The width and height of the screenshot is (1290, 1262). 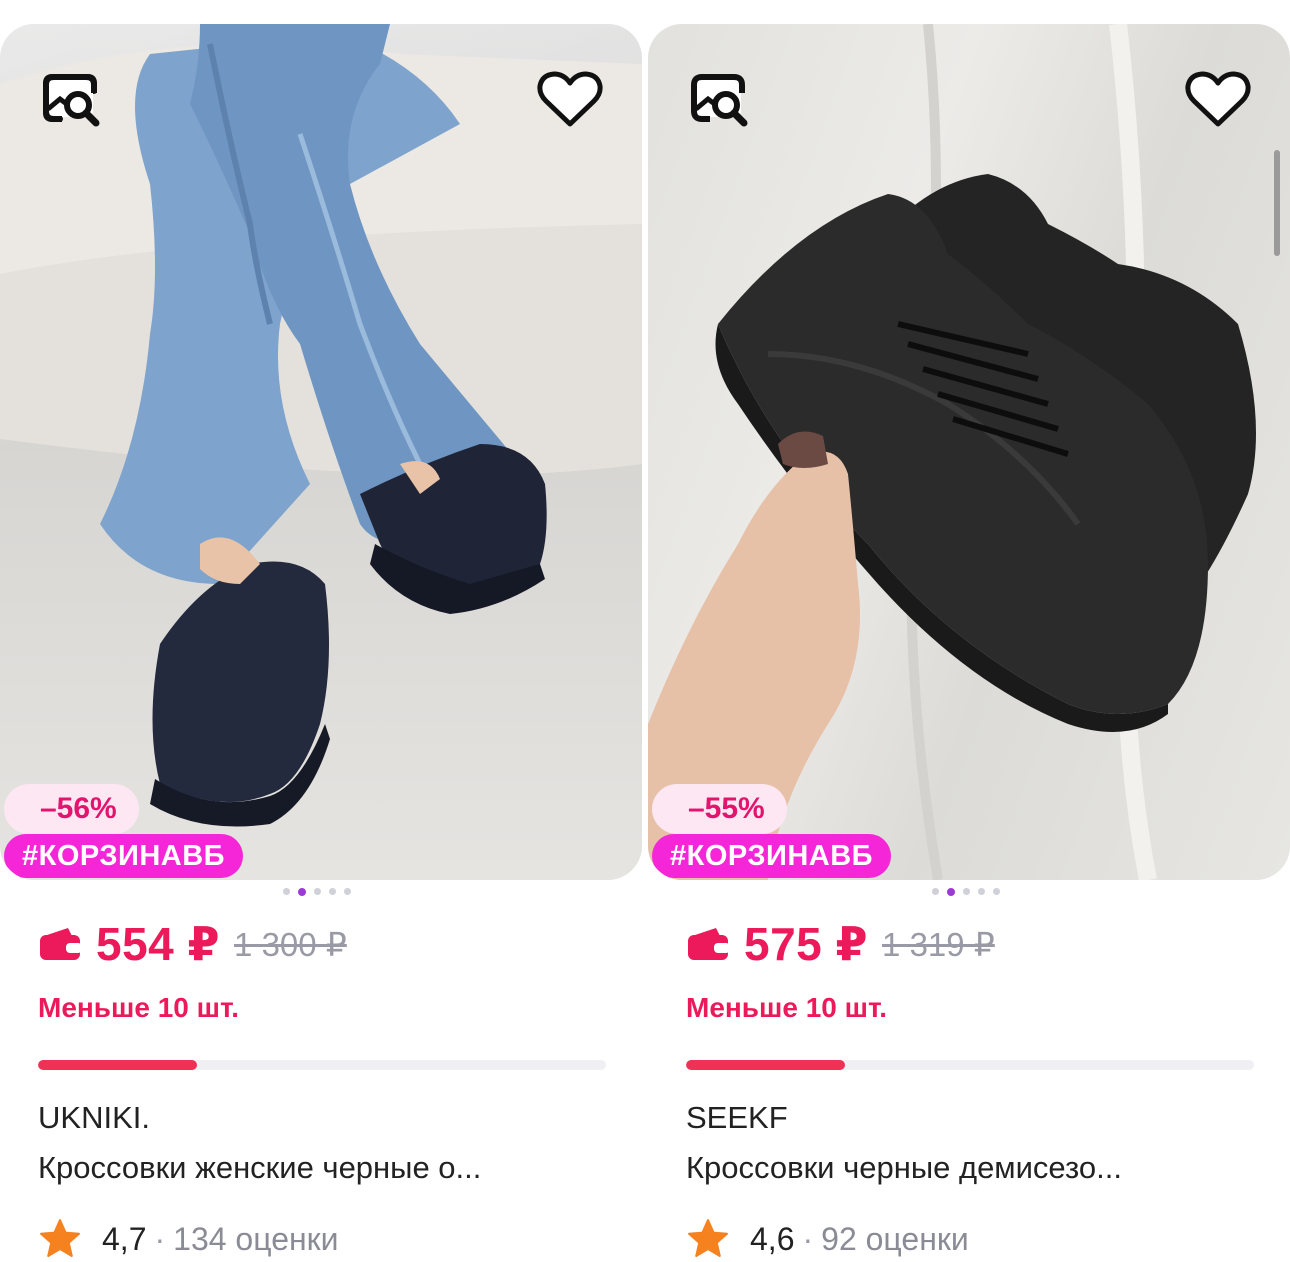 What do you see at coordinates (94, 1117) in the screenshot?
I see `brand-name: UKNIKI.` at bounding box center [94, 1117].